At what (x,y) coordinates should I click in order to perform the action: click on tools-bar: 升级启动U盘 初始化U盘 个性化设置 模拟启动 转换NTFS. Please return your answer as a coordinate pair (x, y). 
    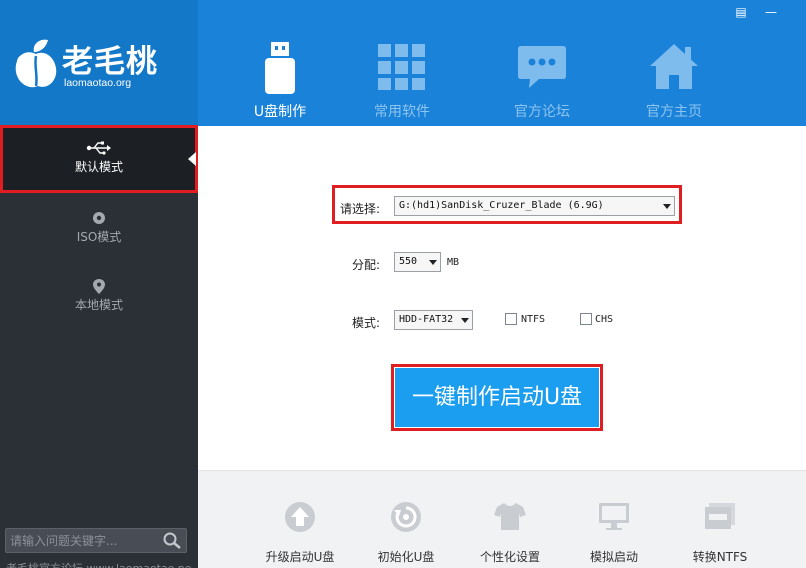
    Looking at the image, I should click on (502, 519).